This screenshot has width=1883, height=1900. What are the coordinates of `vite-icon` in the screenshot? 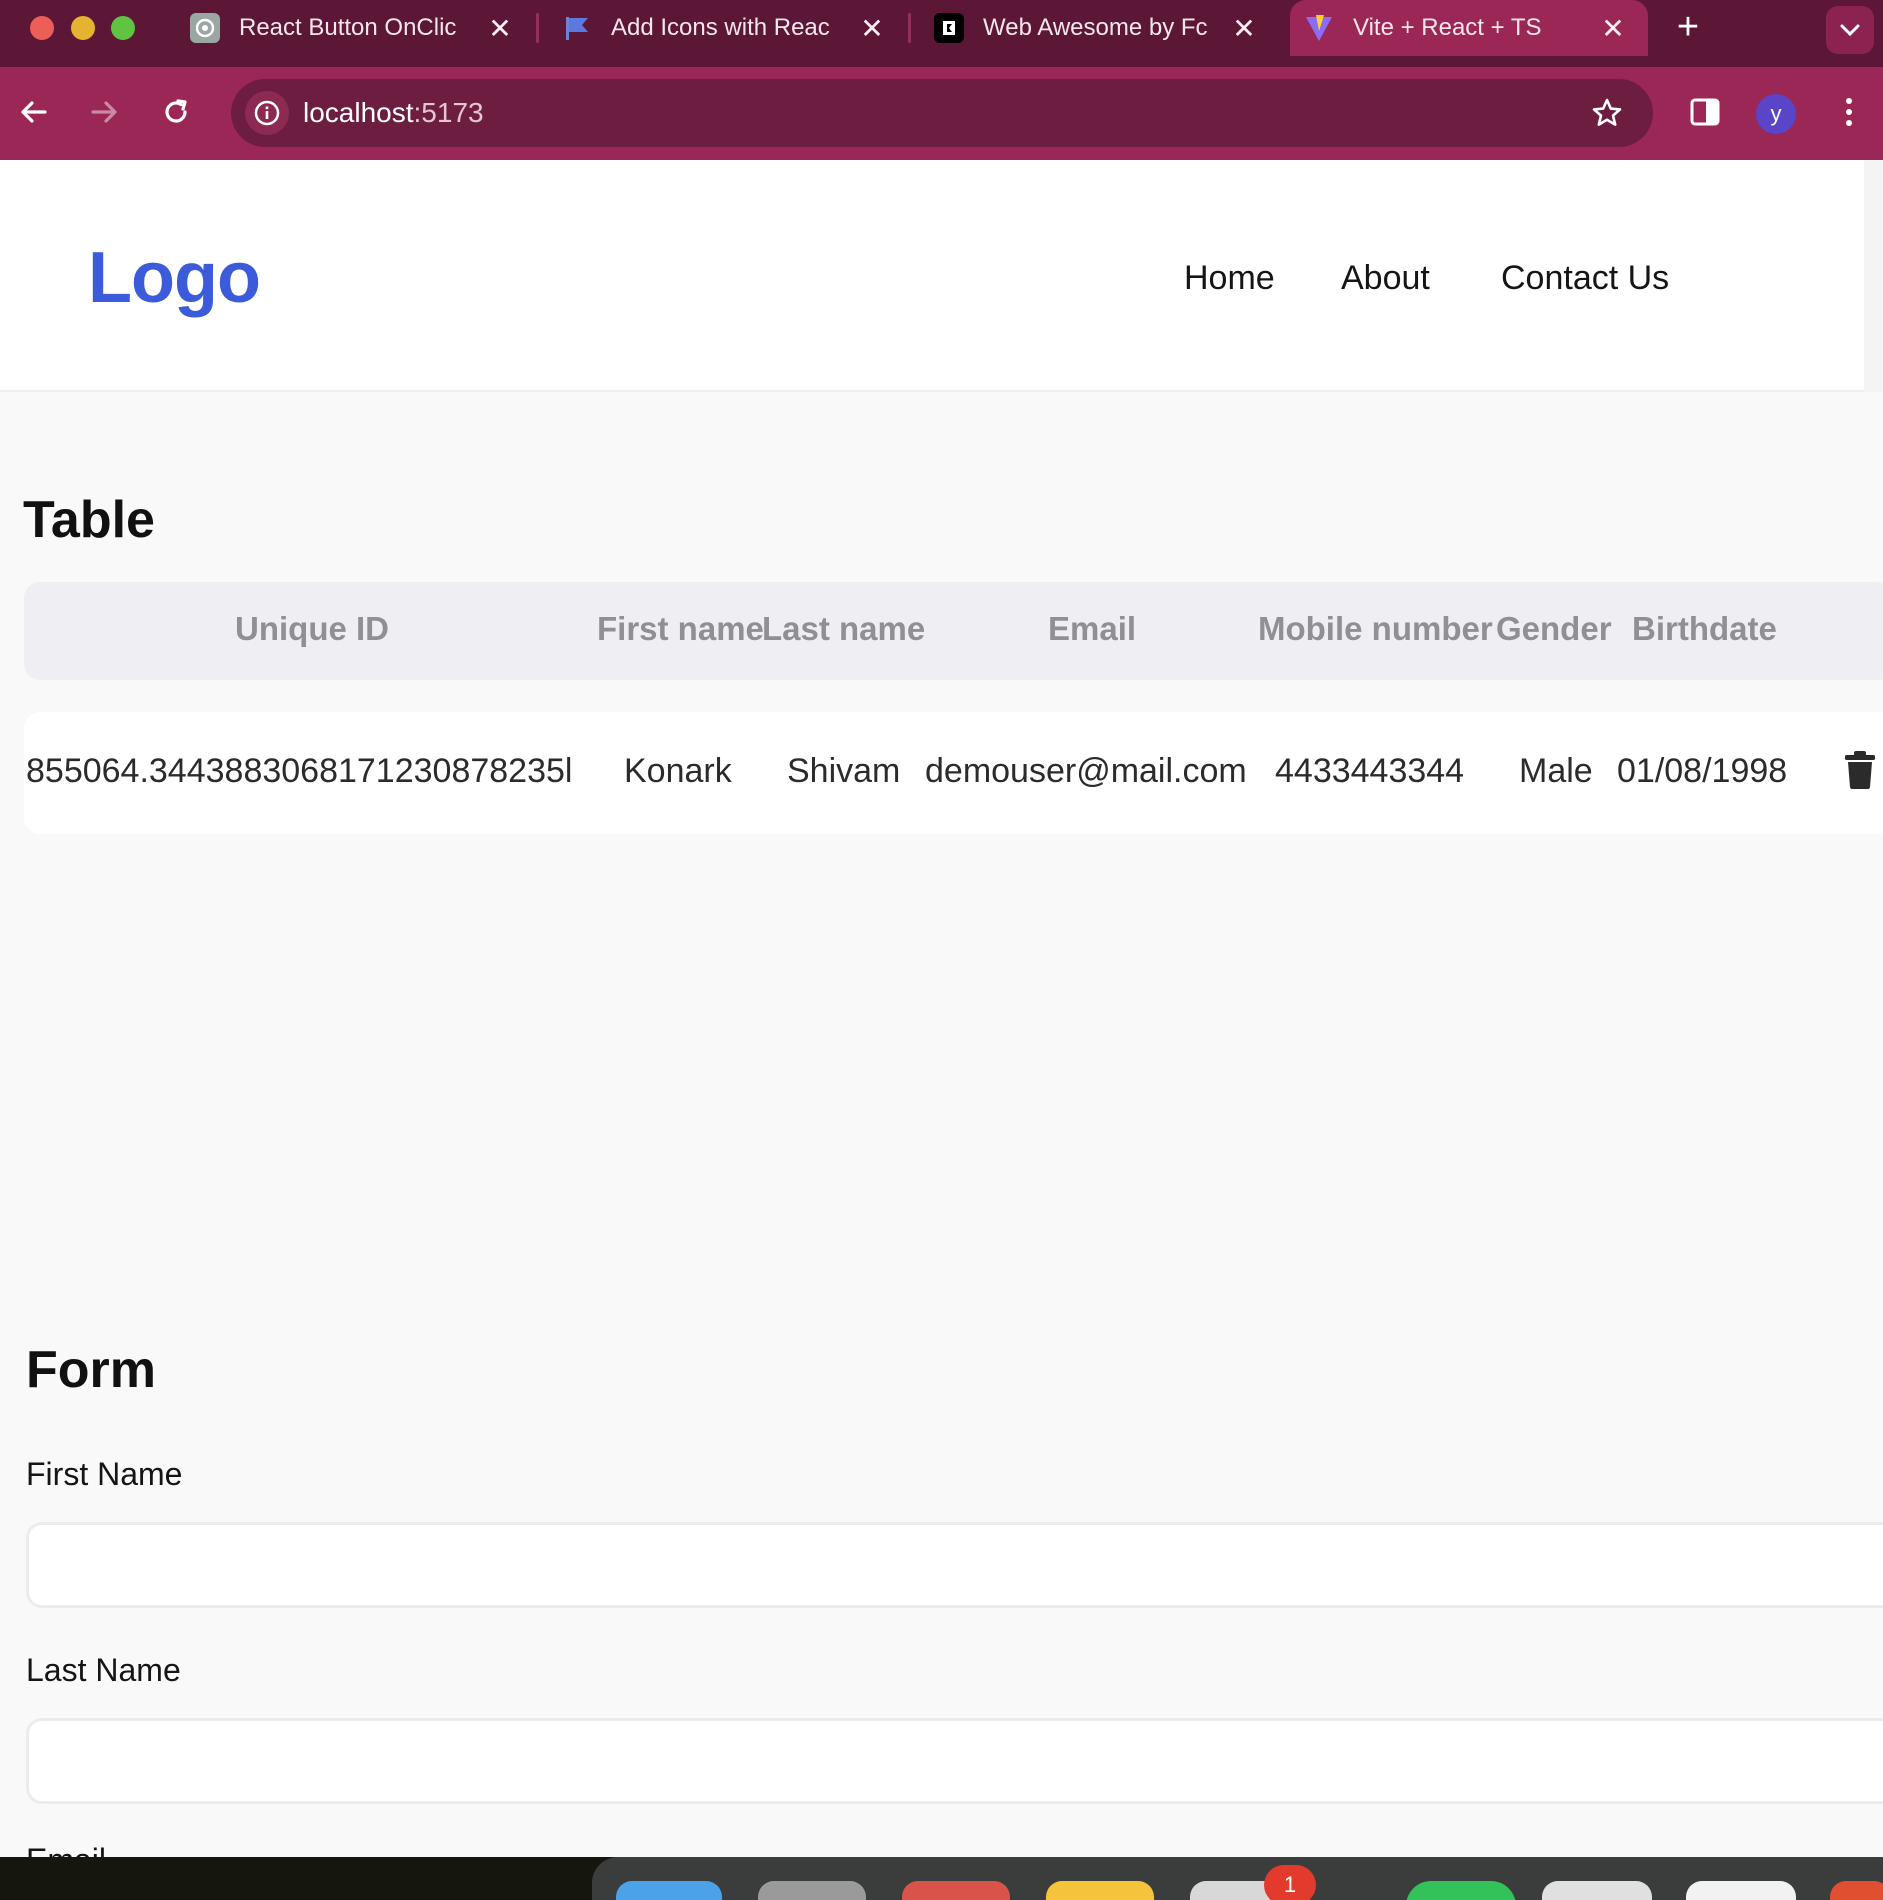 It's located at (1319, 28).